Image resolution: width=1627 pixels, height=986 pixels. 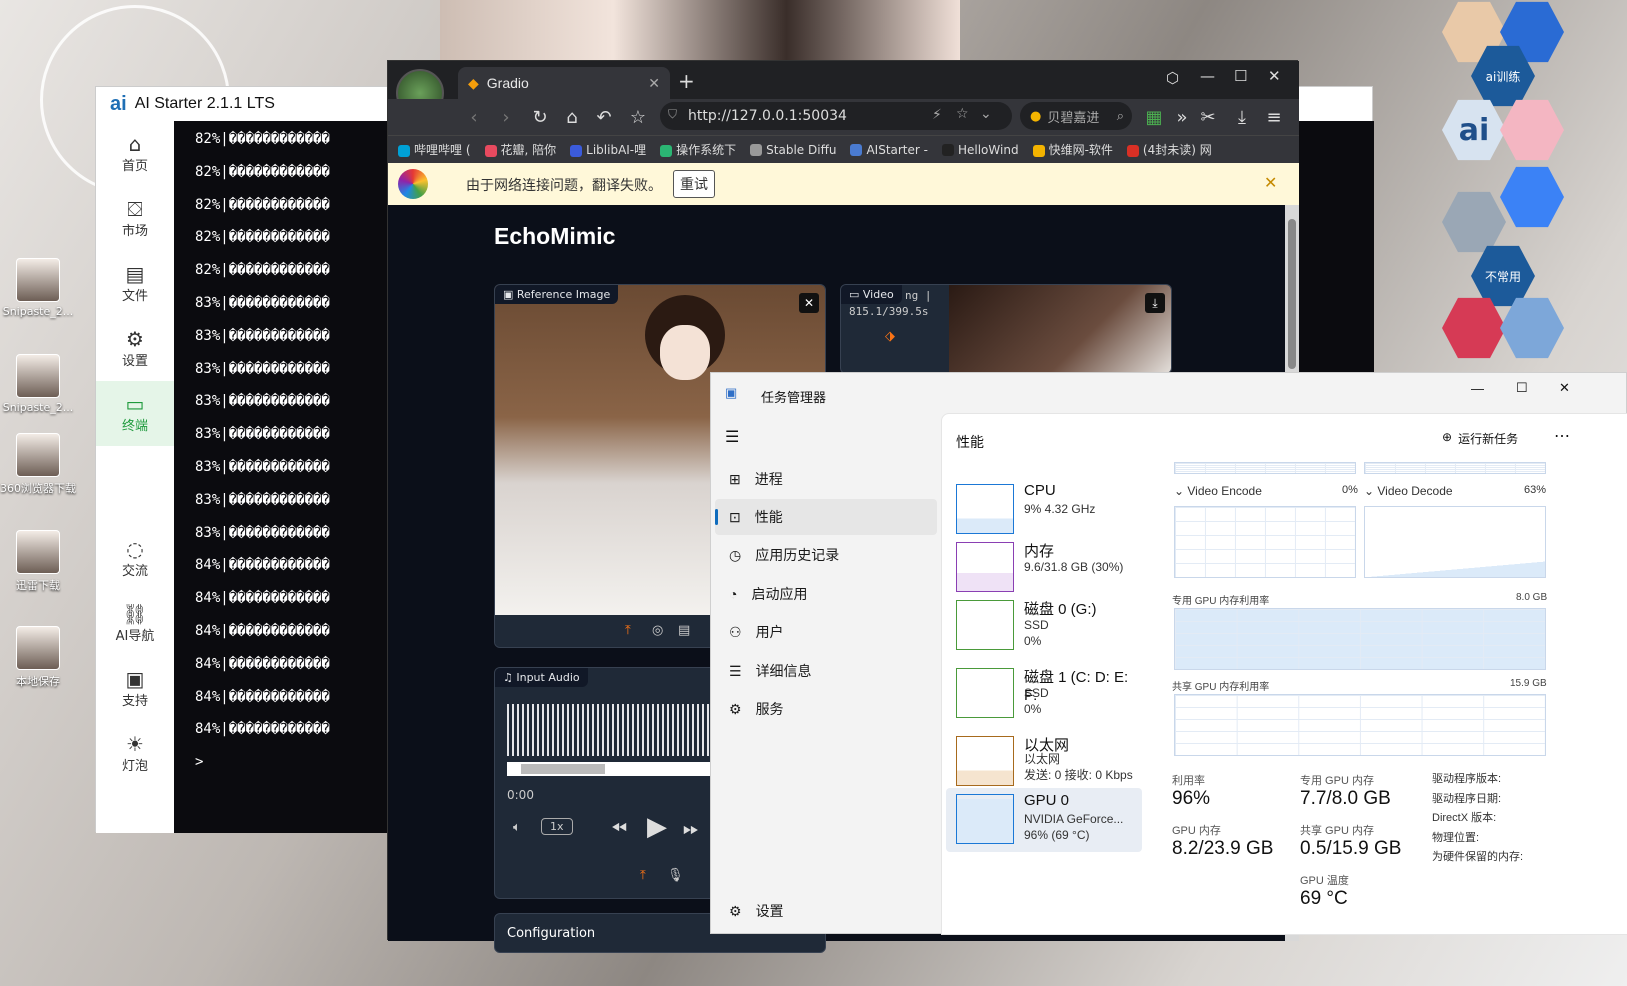 What do you see at coordinates (619, 828) in the screenshot?
I see `rewind-icon: ⏪︎` at bounding box center [619, 828].